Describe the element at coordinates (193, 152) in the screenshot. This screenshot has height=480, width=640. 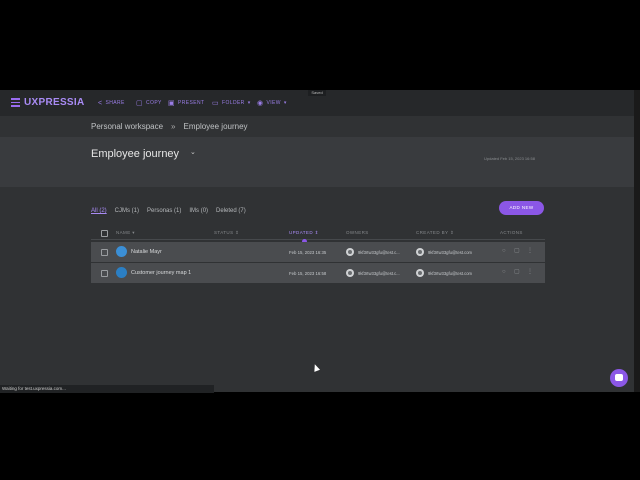
I see `title-chevron-down-icon: ⌄` at that location.